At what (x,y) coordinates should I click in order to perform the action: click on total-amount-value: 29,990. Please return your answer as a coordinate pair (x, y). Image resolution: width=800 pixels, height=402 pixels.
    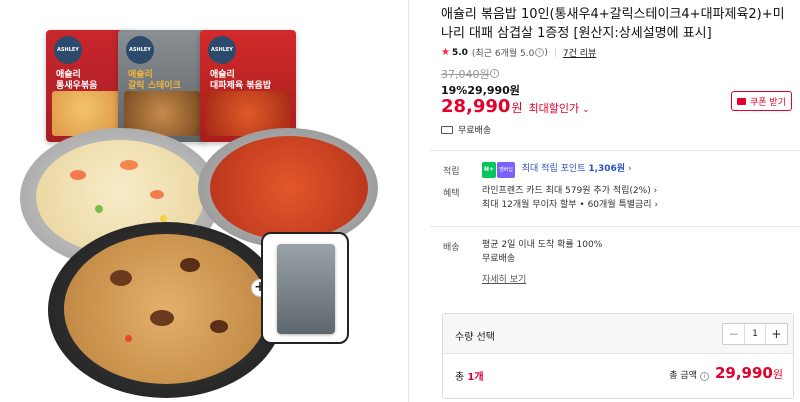
    Looking at the image, I should click on (743, 373).